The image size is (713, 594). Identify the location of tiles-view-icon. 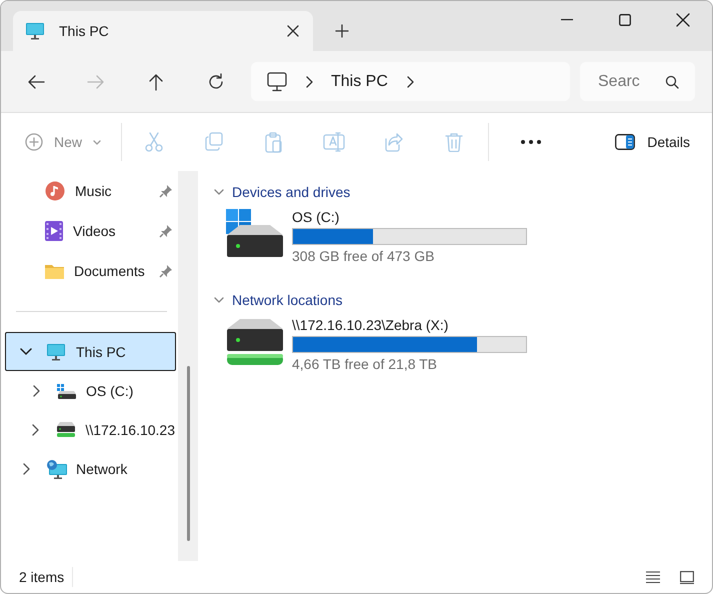
(687, 577).